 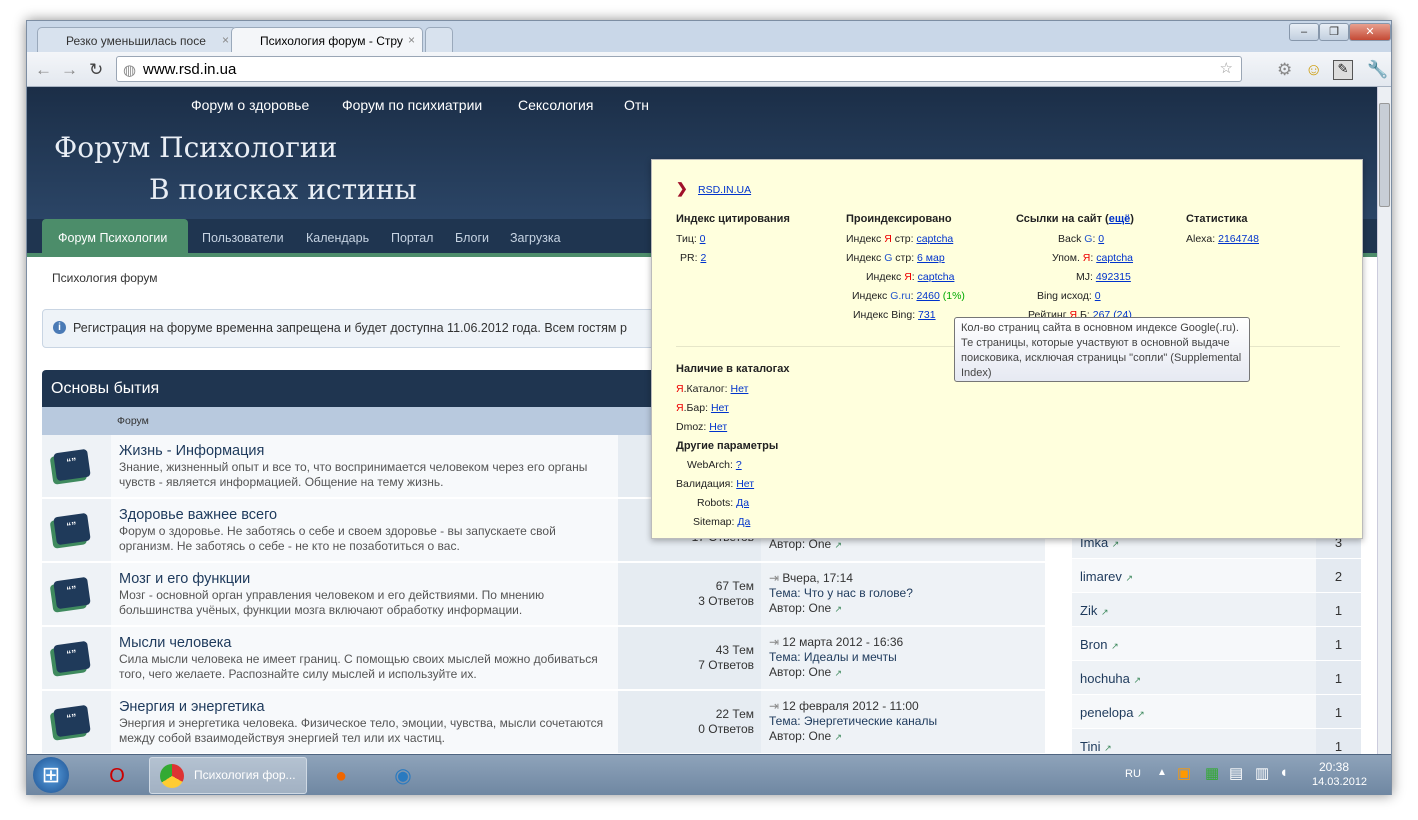 What do you see at coordinates (1088, 610) in the screenshot?
I see `user-name: Zik` at bounding box center [1088, 610].